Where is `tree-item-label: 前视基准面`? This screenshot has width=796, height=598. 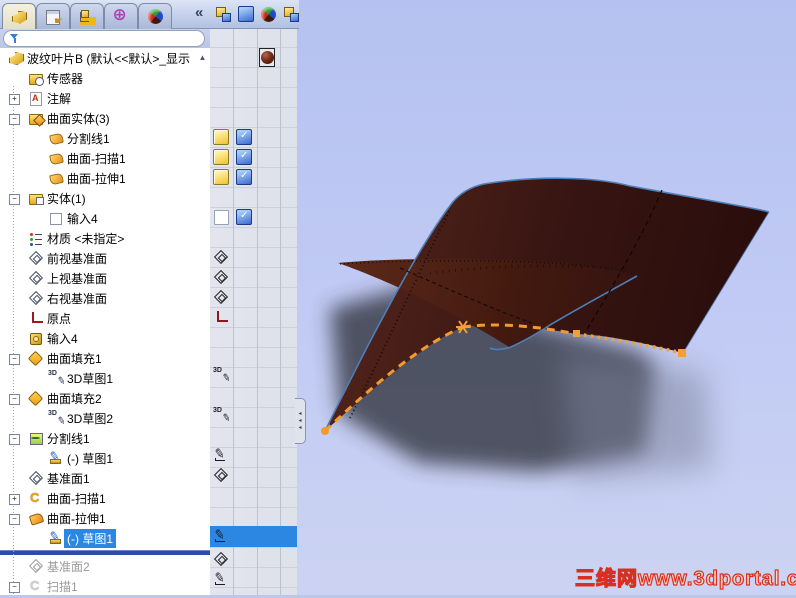 tree-item-label: 前视基准面 is located at coordinates (77, 258).